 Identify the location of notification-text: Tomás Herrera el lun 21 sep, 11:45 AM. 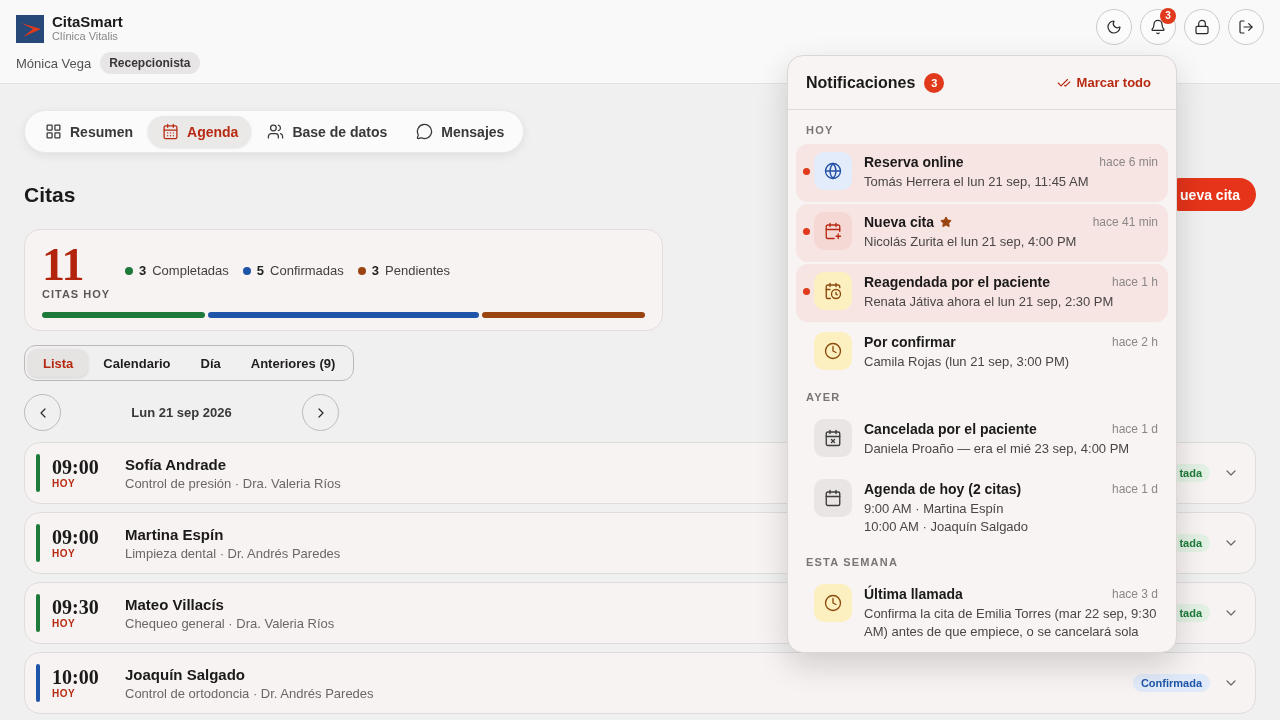
(976, 182).